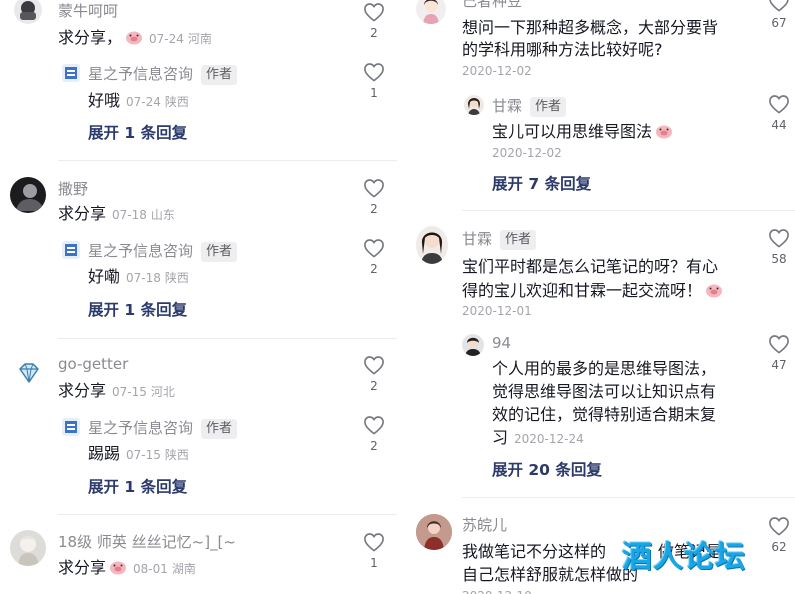  I want to click on comment-username: 苏皖儿, so click(484, 524).